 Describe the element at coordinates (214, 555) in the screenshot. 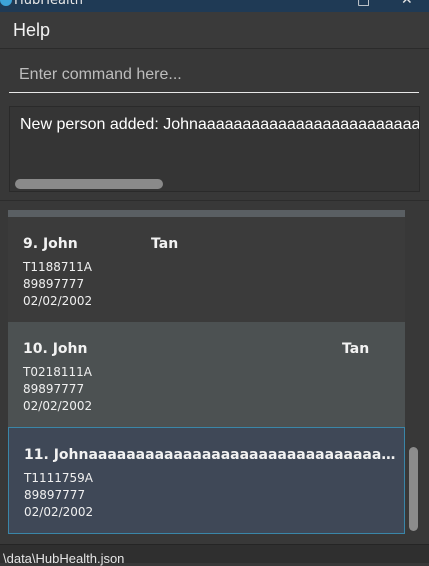

I see `status-bar: \data\HubHealth.json` at that location.